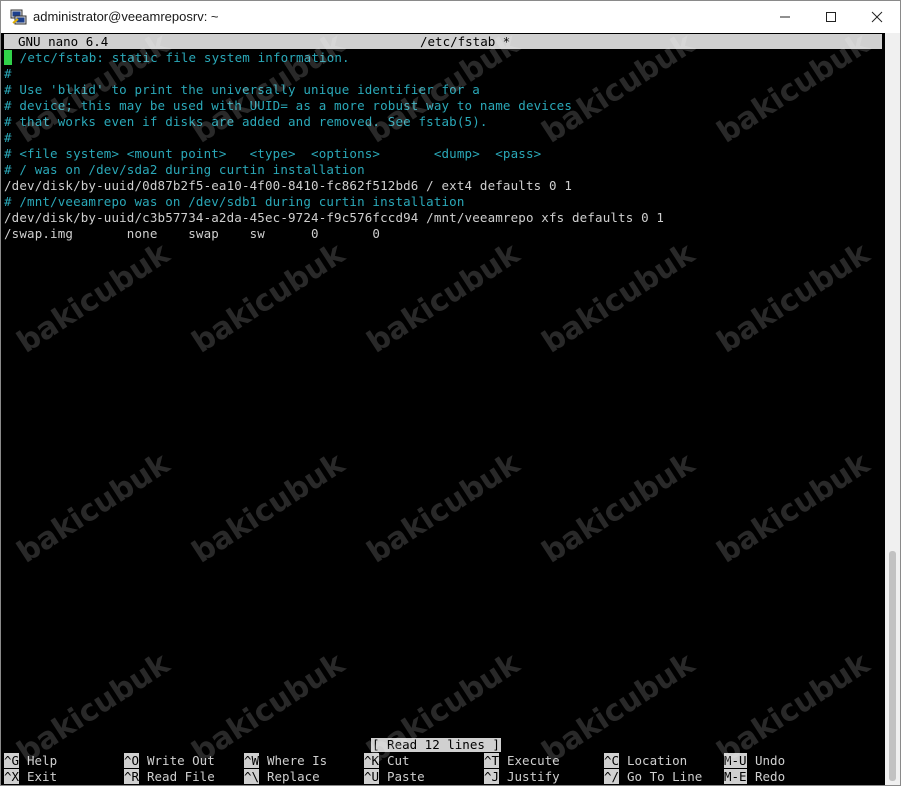  Describe the element at coordinates (450, 17) in the screenshot. I see `title-bar: administrator@veeamreposrv: ~` at that location.